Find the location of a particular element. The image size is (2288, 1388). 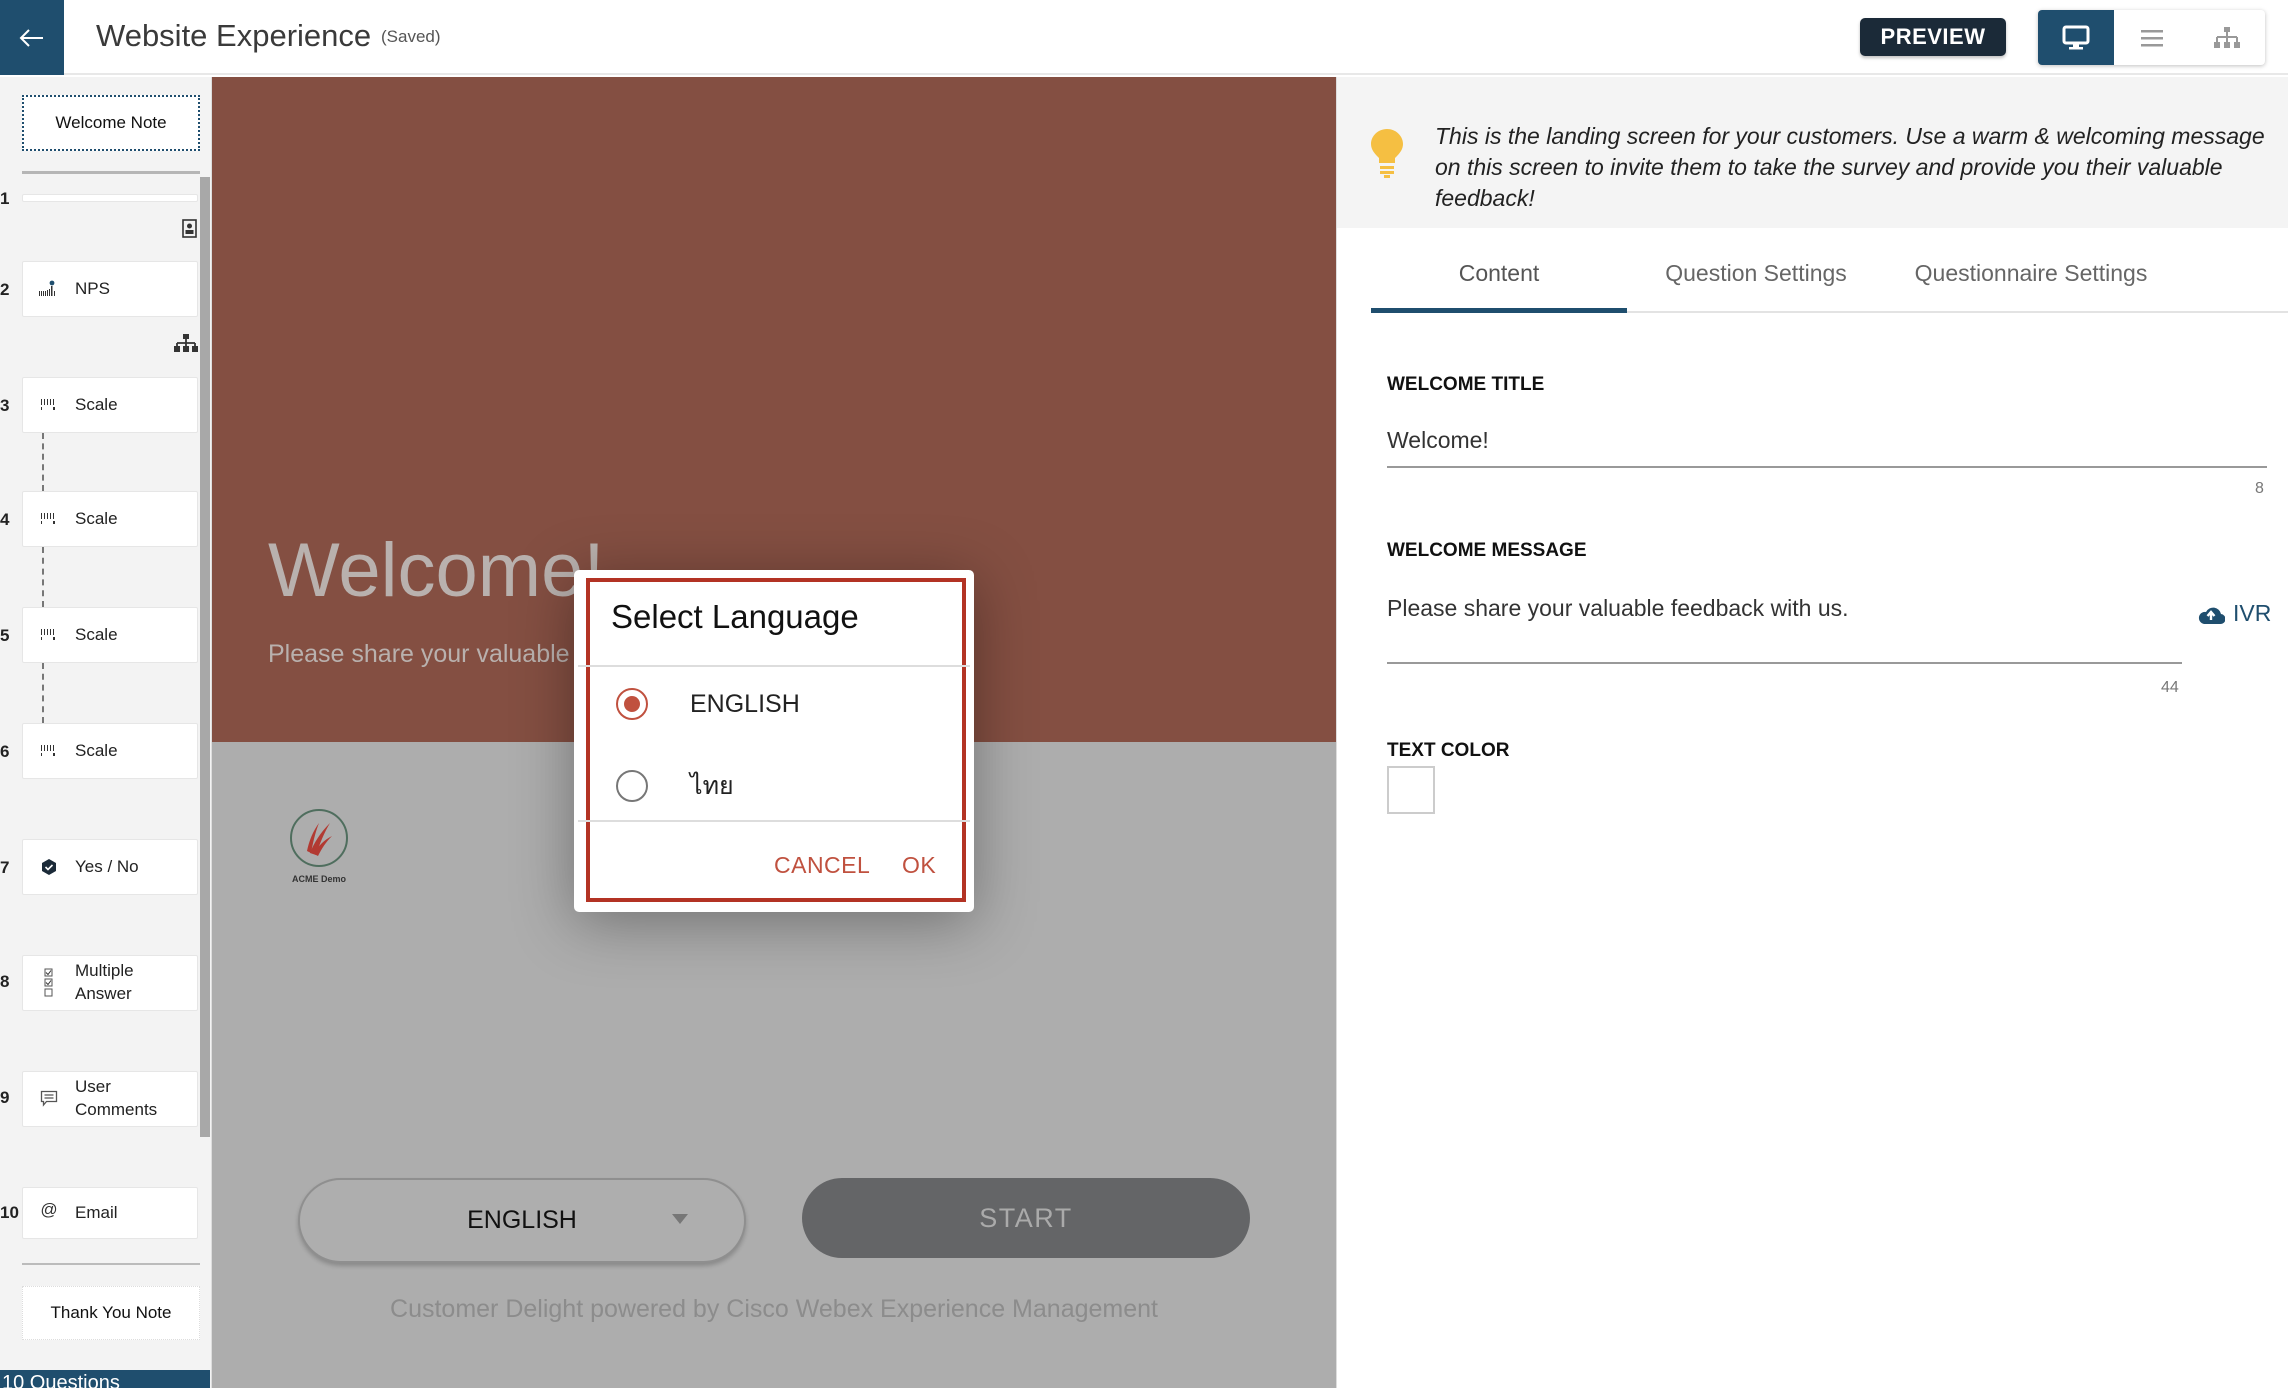

back-button is located at coordinates (32, 37).